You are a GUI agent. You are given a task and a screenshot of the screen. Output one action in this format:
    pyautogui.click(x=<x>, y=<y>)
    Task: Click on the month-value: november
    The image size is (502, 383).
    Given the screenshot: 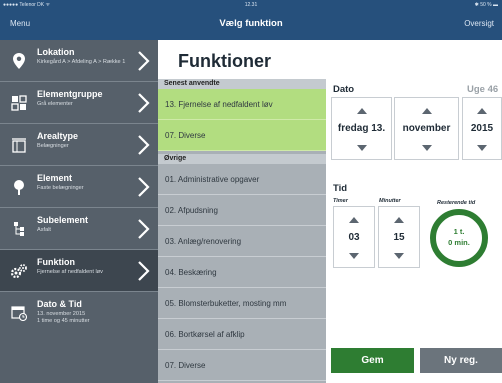 What is the action you would take?
    pyautogui.click(x=426, y=128)
    